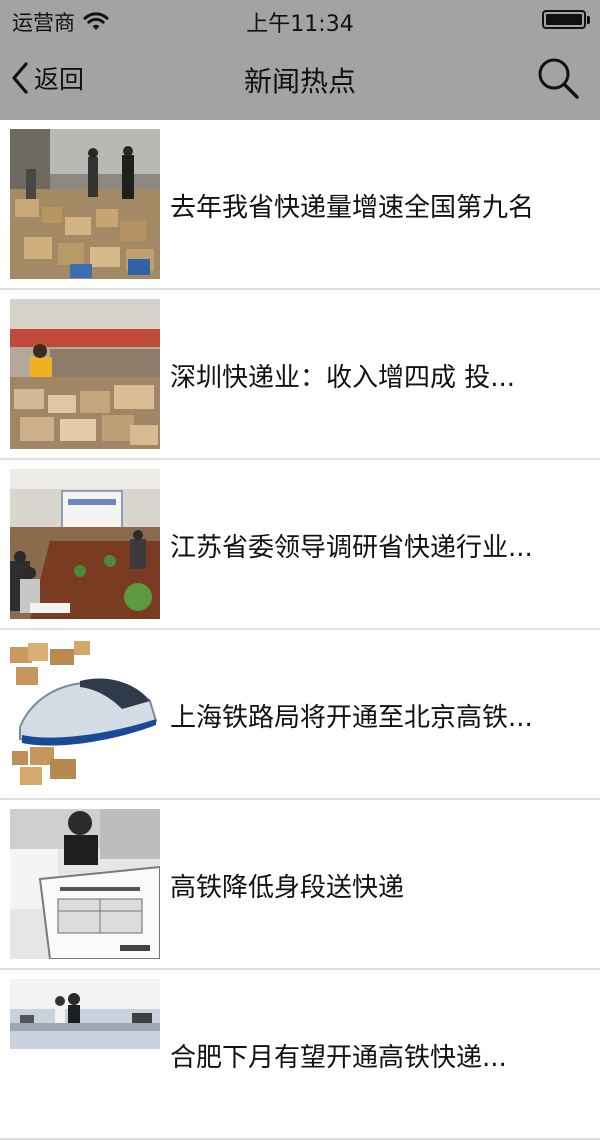 This screenshot has height=1140, width=600. Describe the element at coordinates (352, 207) in the screenshot. I see `news-title-text: 去年我省快递量增速全国第九名` at that location.